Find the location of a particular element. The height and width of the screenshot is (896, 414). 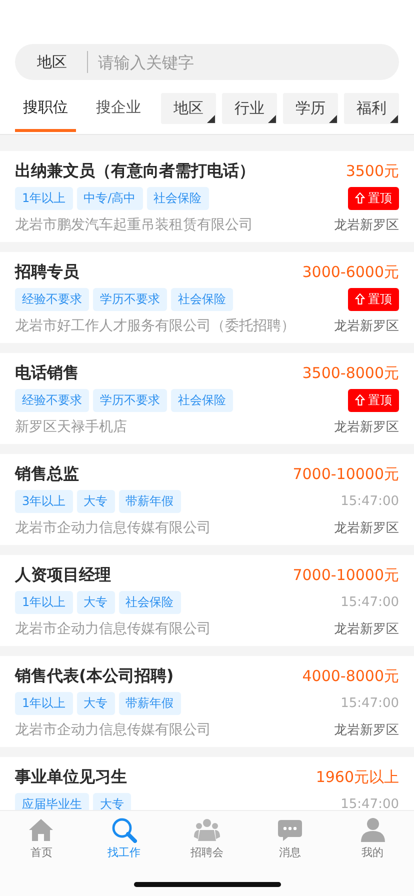

search-tab: 搜企业 is located at coordinates (118, 108).